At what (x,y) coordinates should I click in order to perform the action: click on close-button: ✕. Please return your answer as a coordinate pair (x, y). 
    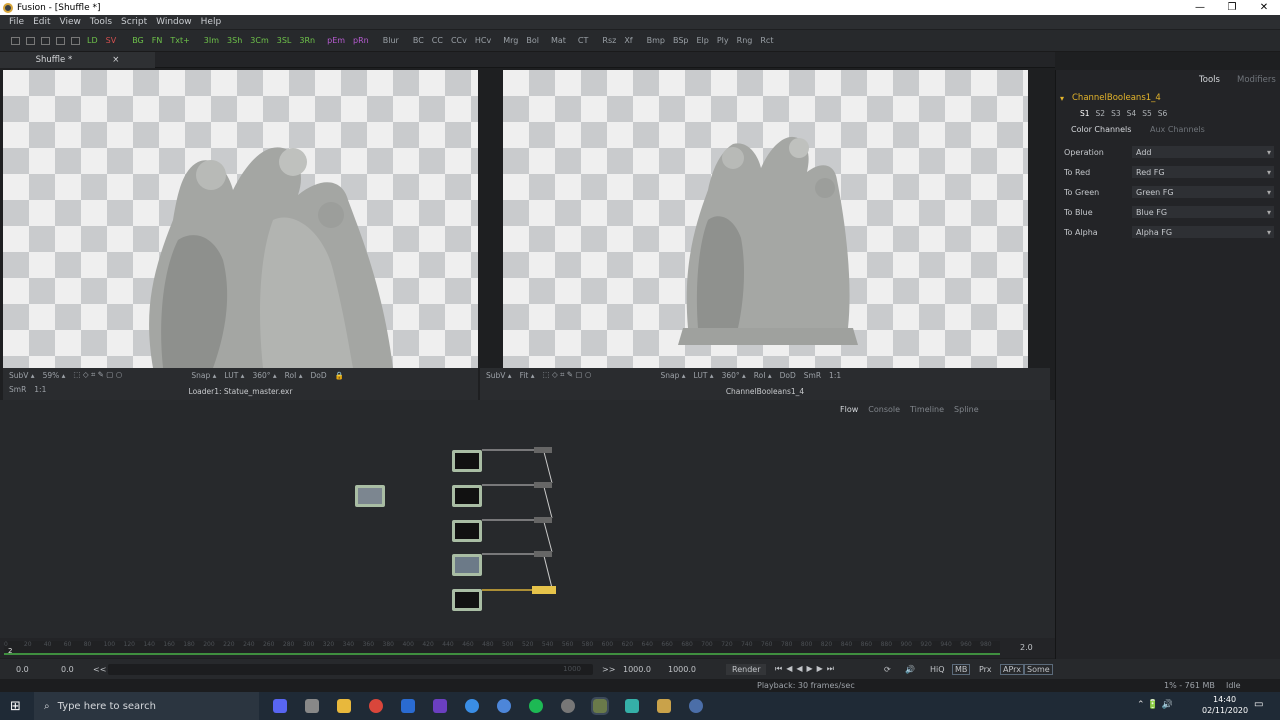
    Looking at the image, I should click on (1264, 7).